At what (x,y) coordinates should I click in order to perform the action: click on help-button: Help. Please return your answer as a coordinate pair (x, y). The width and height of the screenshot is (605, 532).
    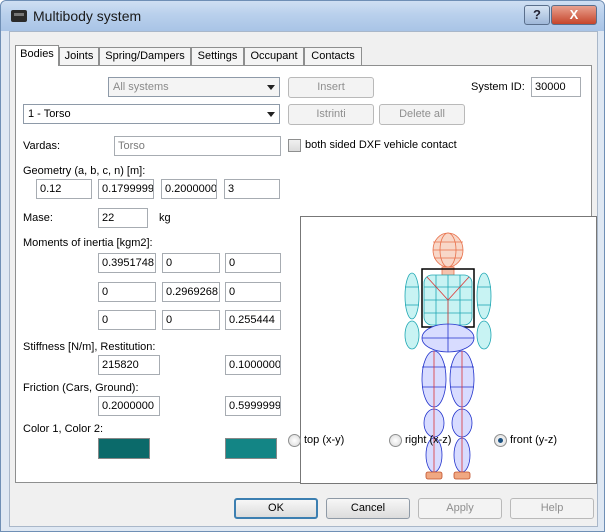
    Looking at the image, I should click on (552, 508).